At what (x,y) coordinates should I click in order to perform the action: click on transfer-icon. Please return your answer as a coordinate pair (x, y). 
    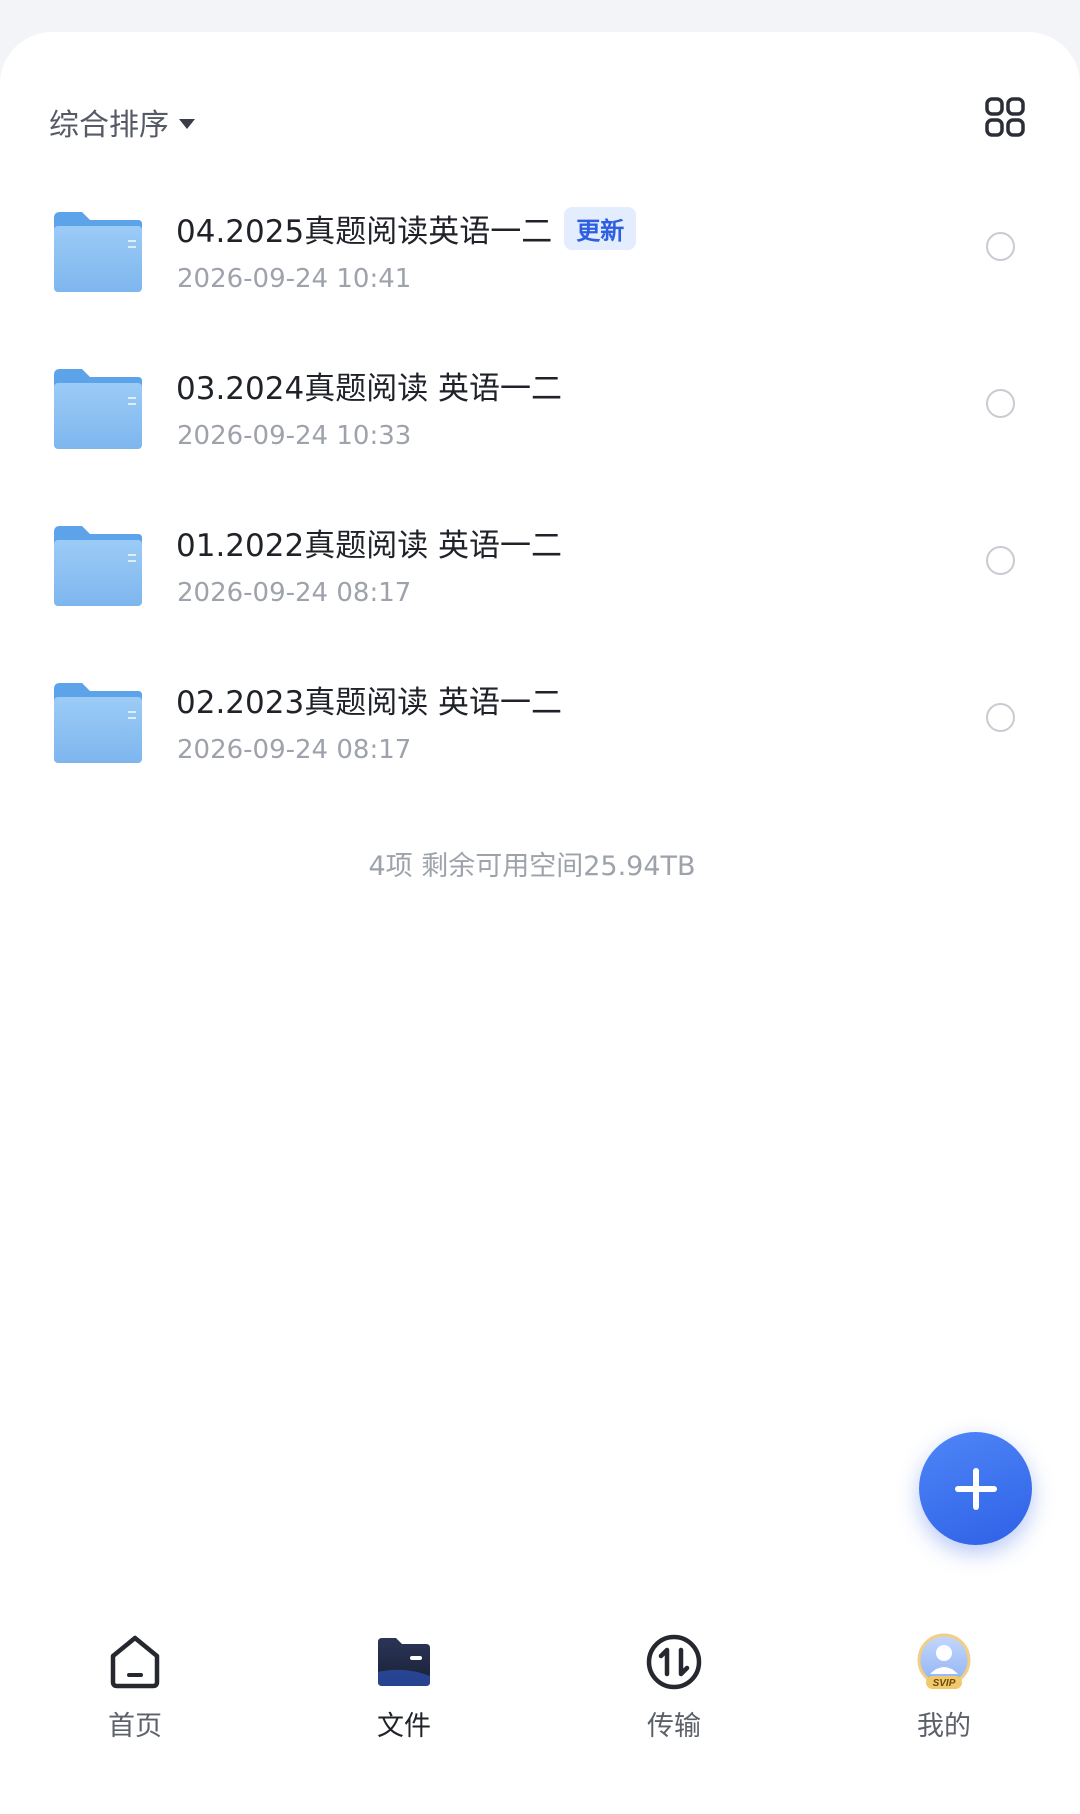
    Looking at the image, I should click on (674, 1662).